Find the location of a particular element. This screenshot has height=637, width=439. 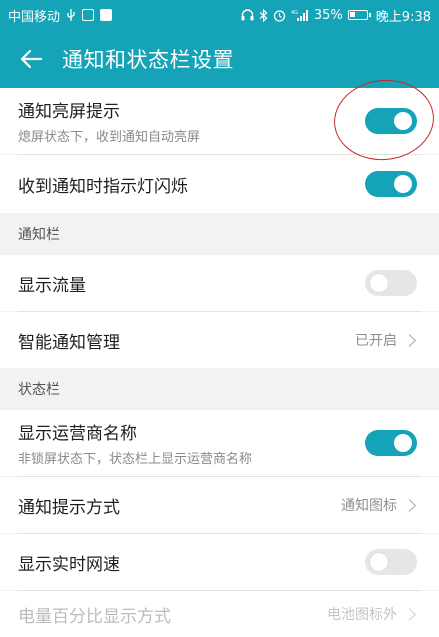

status-time: 晚上9:38 is located at coordinates (403, 17).